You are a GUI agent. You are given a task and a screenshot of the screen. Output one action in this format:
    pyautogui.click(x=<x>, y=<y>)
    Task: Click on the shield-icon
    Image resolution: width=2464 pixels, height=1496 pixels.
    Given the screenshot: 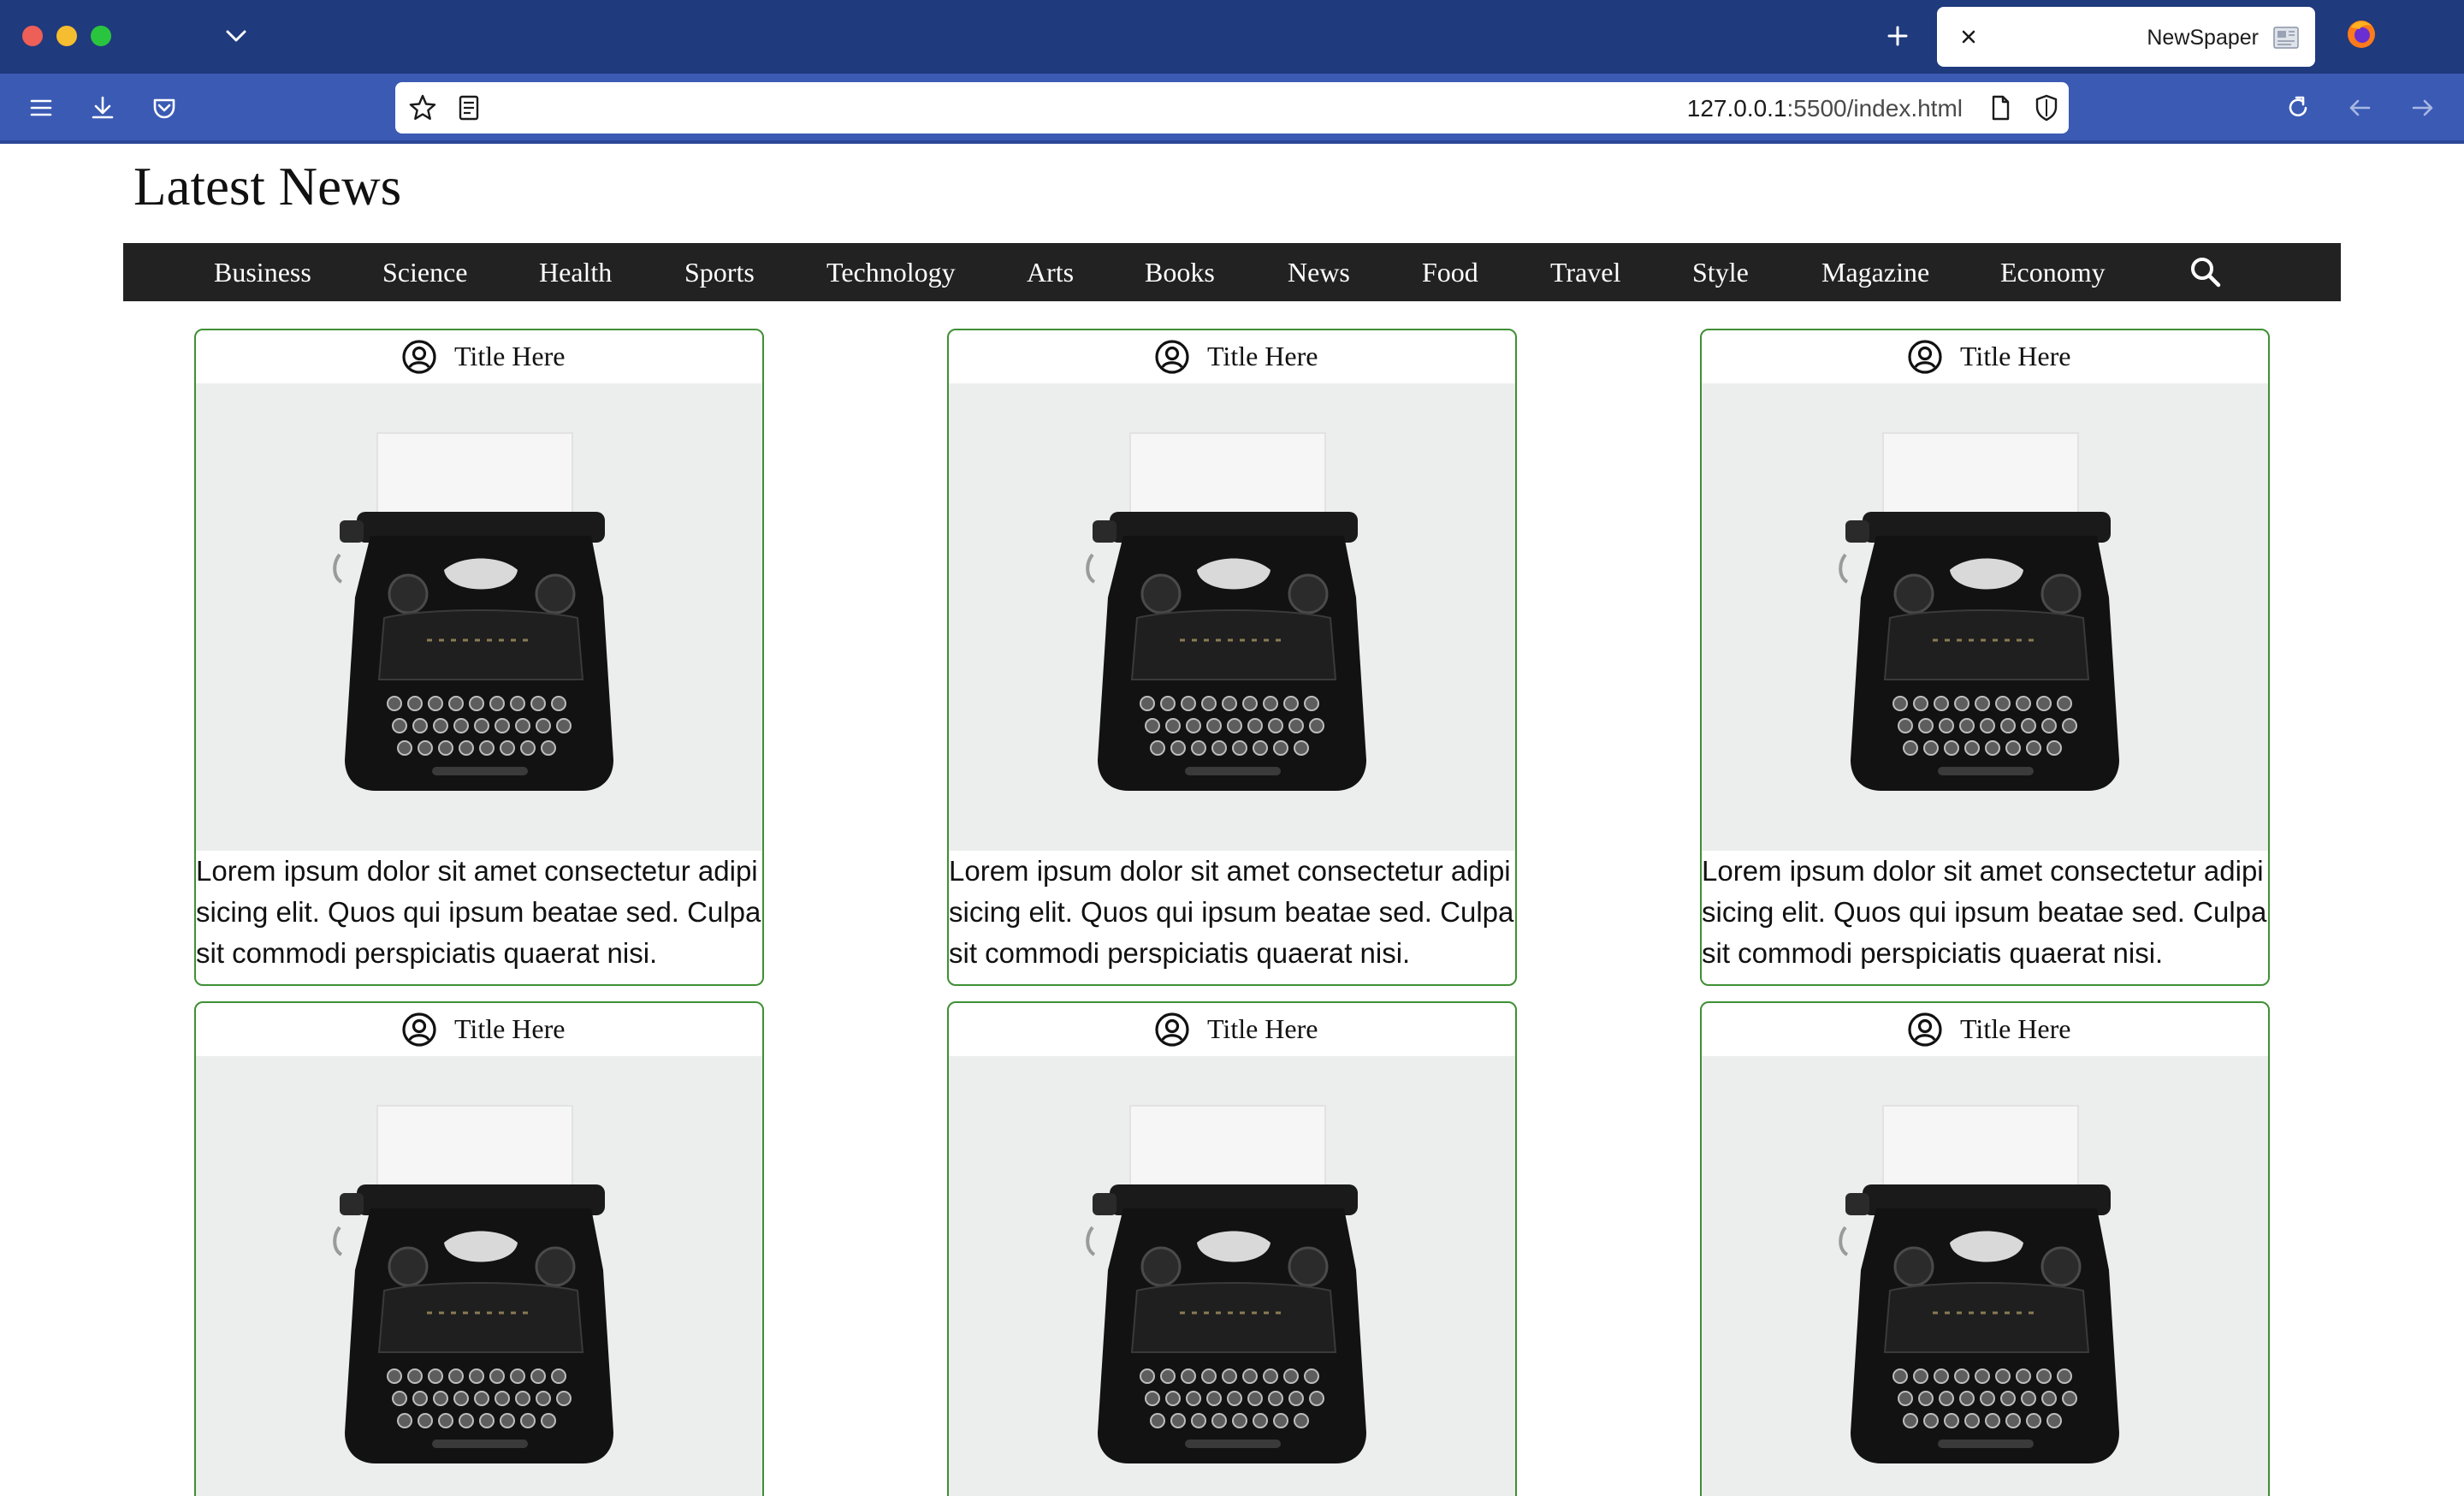 What is the action you would take?
    pyautogui.click(x=2046, y=107)
    